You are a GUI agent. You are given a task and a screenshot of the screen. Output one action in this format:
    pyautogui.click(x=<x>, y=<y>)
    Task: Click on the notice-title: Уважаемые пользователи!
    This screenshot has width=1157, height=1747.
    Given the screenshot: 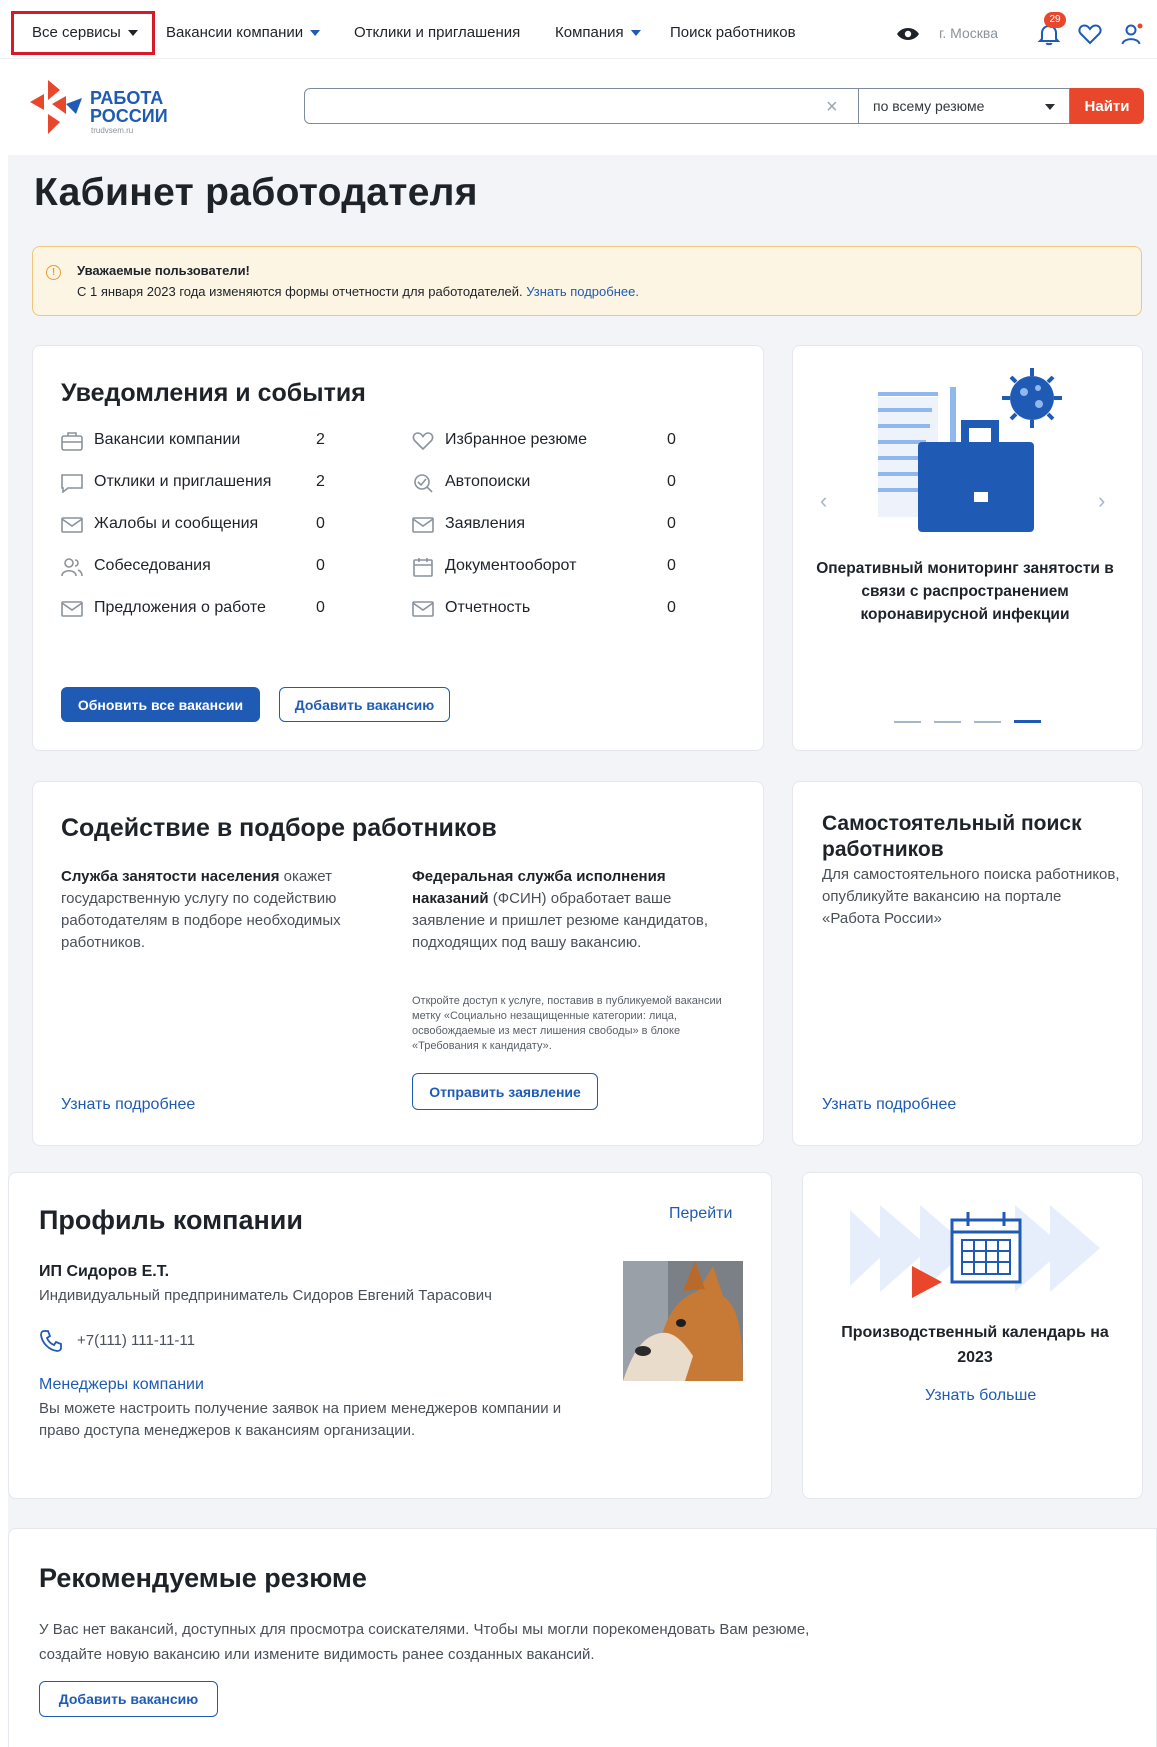 What is the action you would take?
    pyautogui.click(x=163, y=270)
    